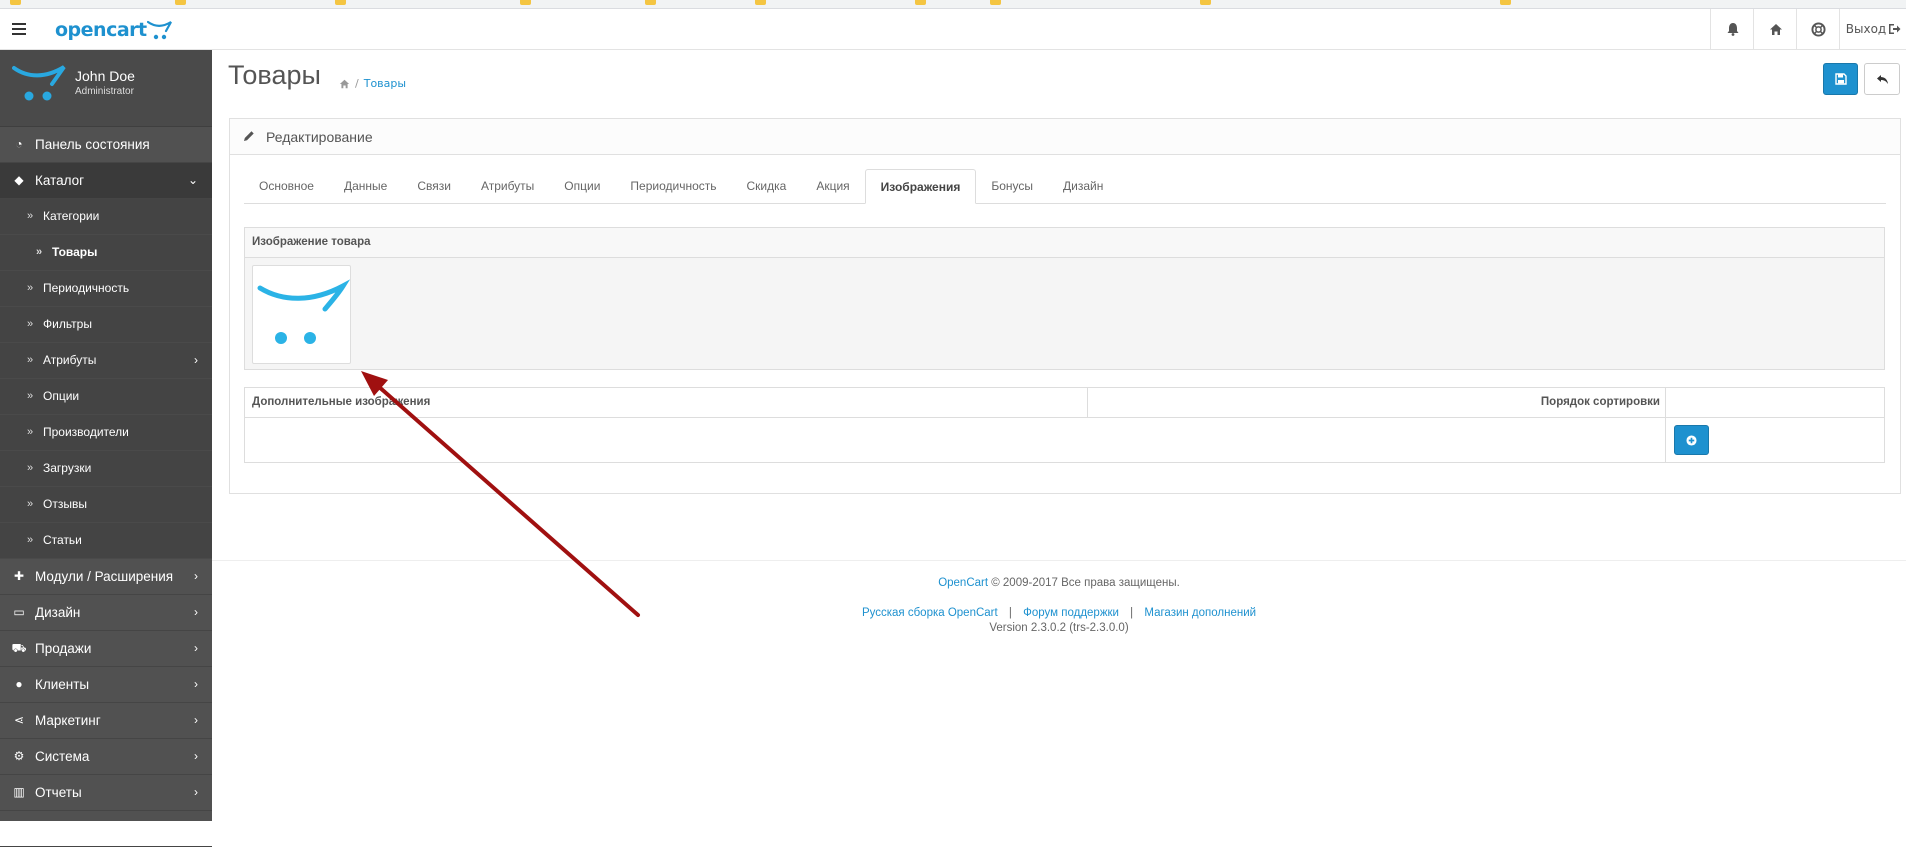 This screenshot has width=1906, height=847. I want to click on nav-label: Отчеты, so click(58, 792).